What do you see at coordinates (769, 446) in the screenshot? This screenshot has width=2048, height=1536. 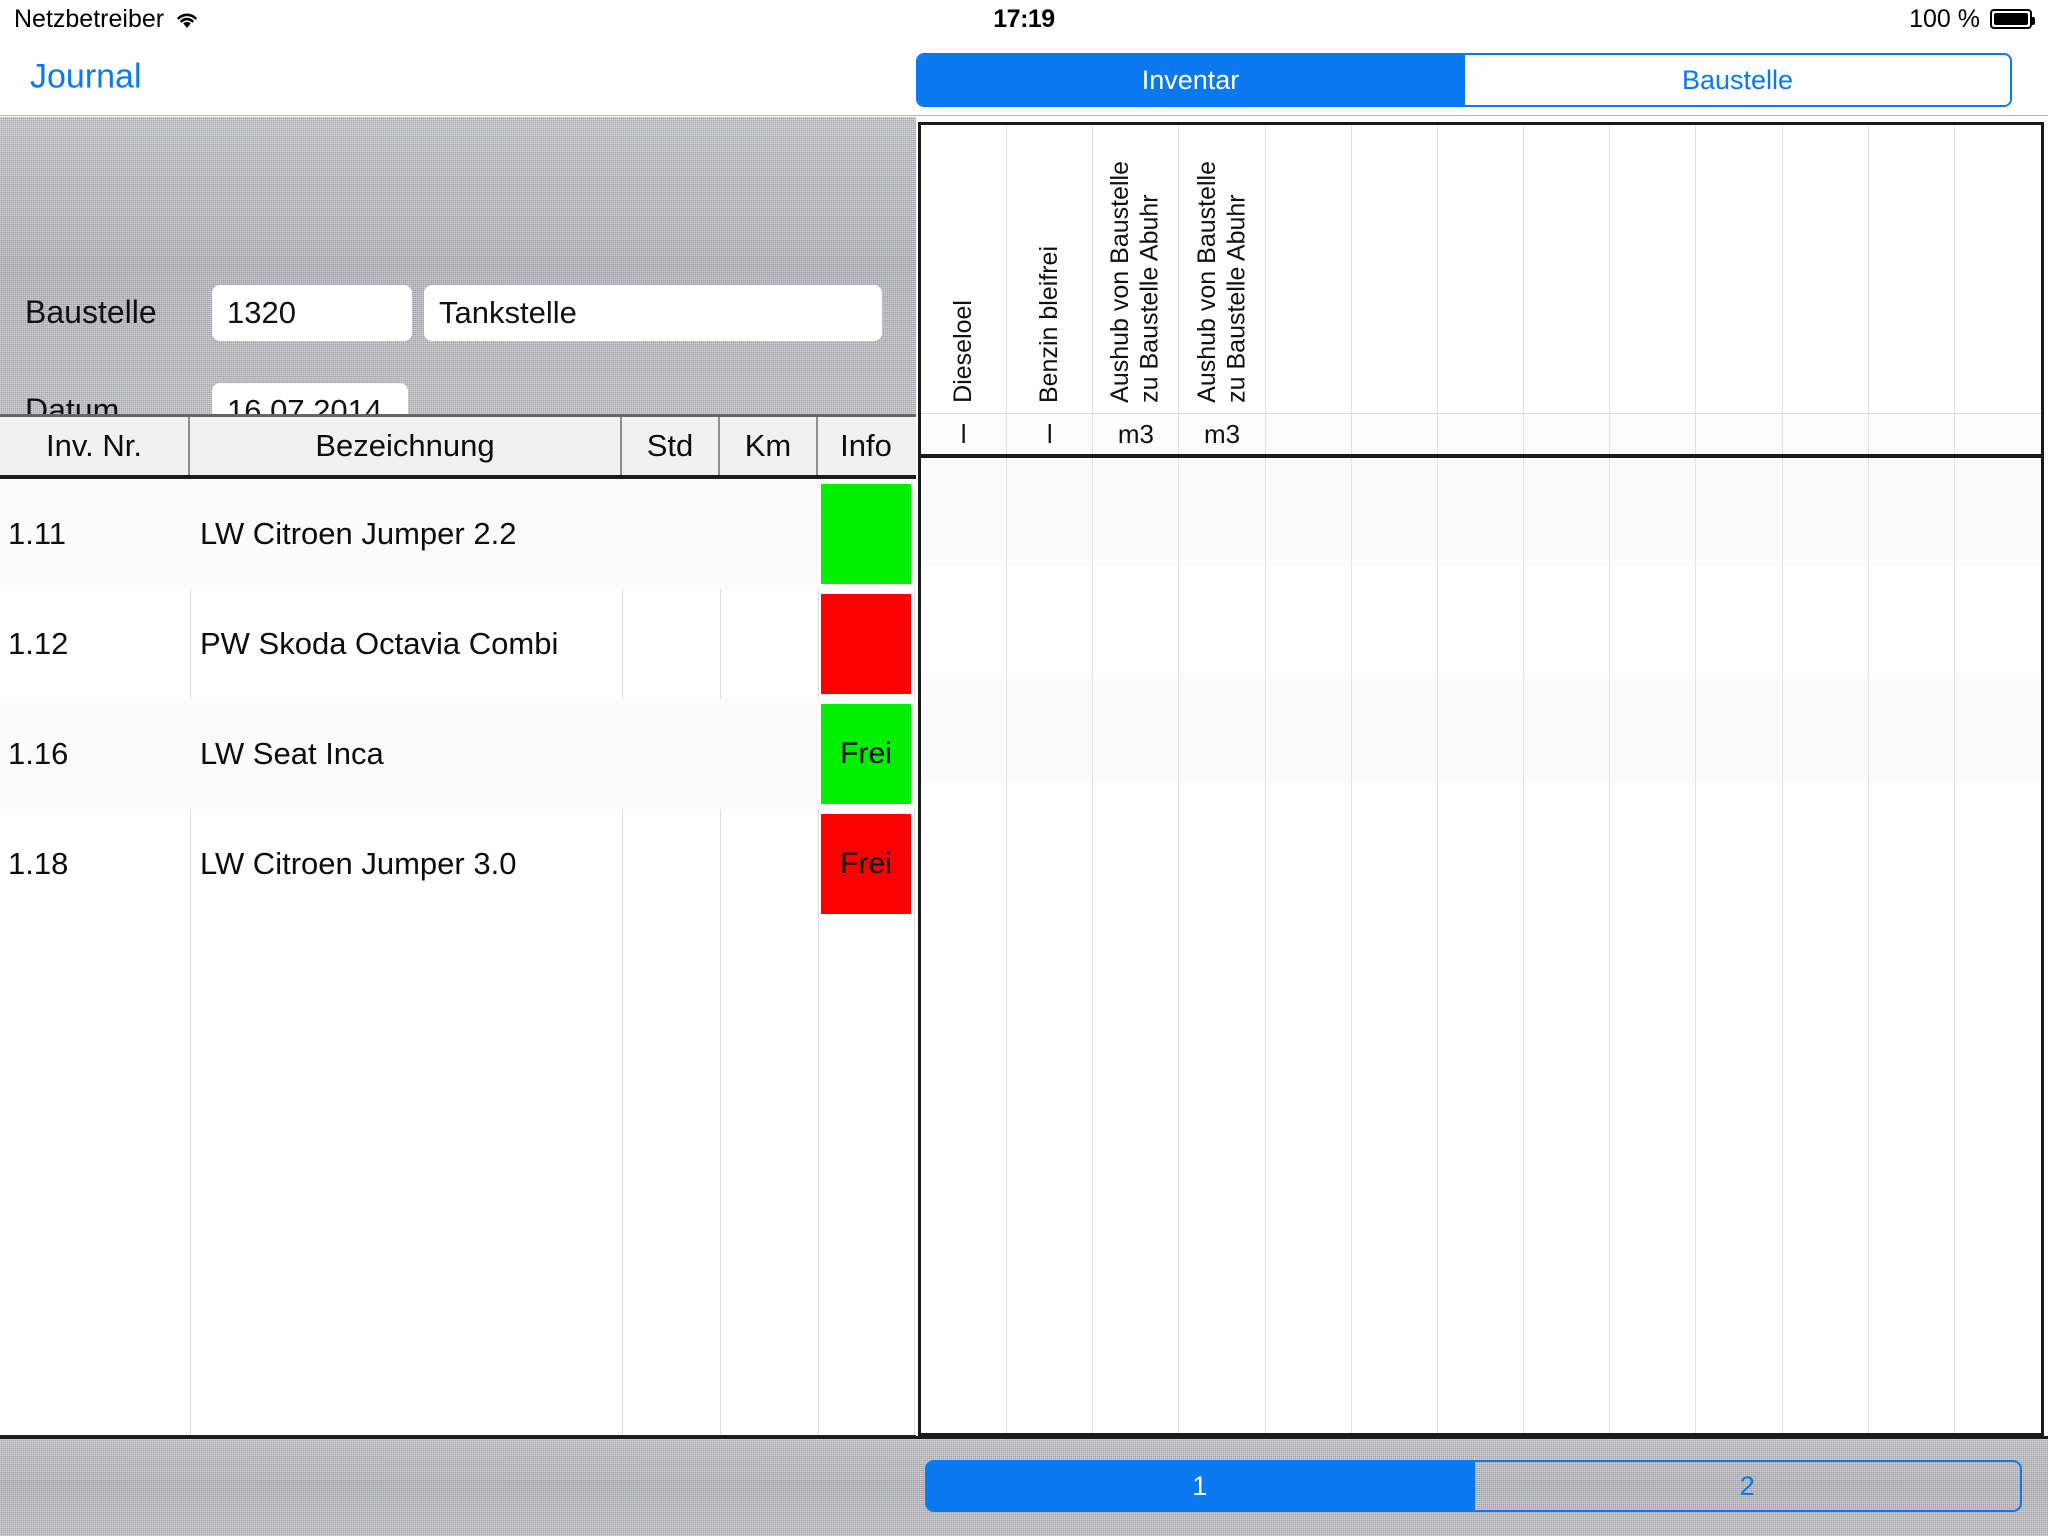 I see `column-header-km: Km` at bounding box center [769, 446].